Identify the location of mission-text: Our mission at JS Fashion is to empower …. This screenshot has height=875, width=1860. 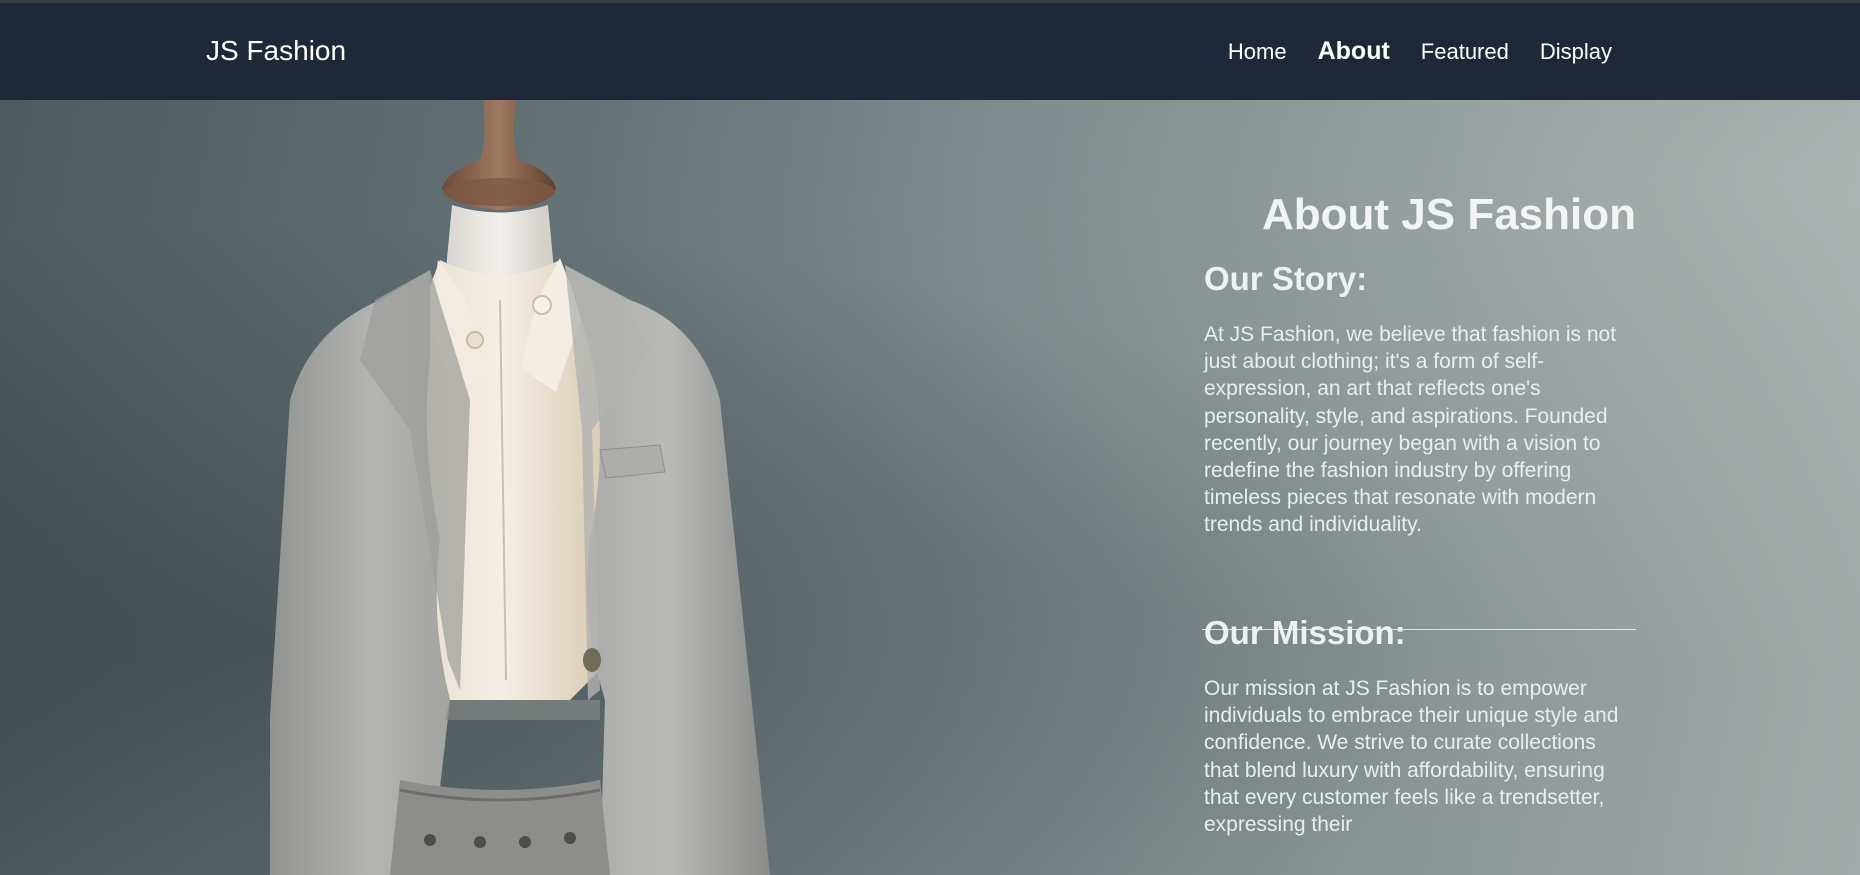
(1411, 757).